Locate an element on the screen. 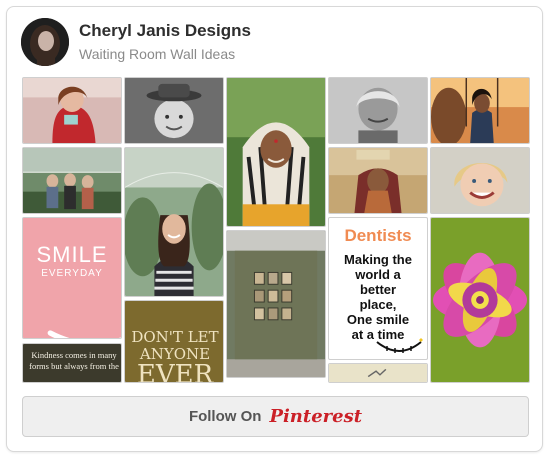  follow-label: Follow On is located at coordinates (225, 416).